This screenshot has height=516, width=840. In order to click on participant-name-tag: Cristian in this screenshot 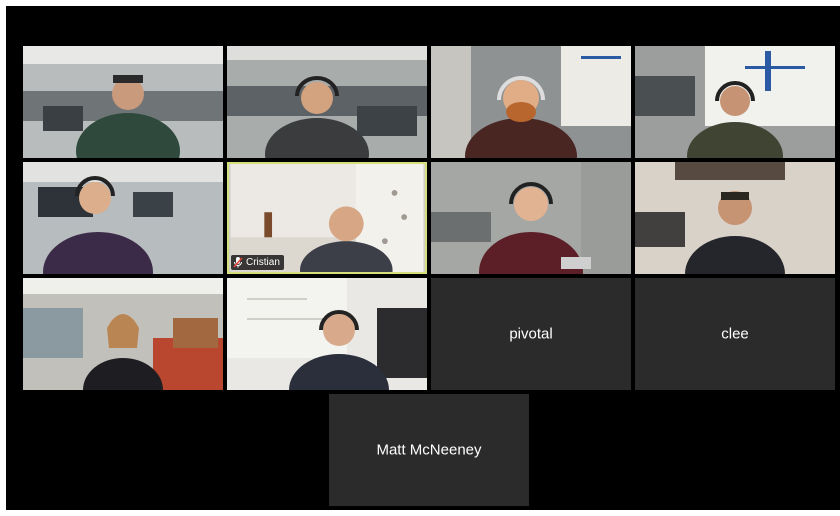, I will do `click(257, 262)`.